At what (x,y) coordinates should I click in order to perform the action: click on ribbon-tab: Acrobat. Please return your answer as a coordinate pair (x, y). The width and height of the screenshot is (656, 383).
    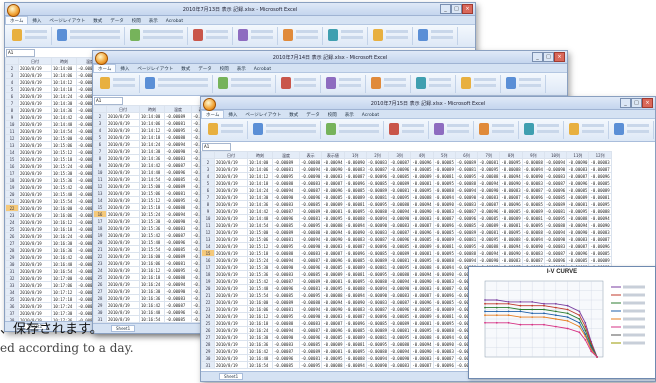
    Looking at the image, I should click on (262, 69).